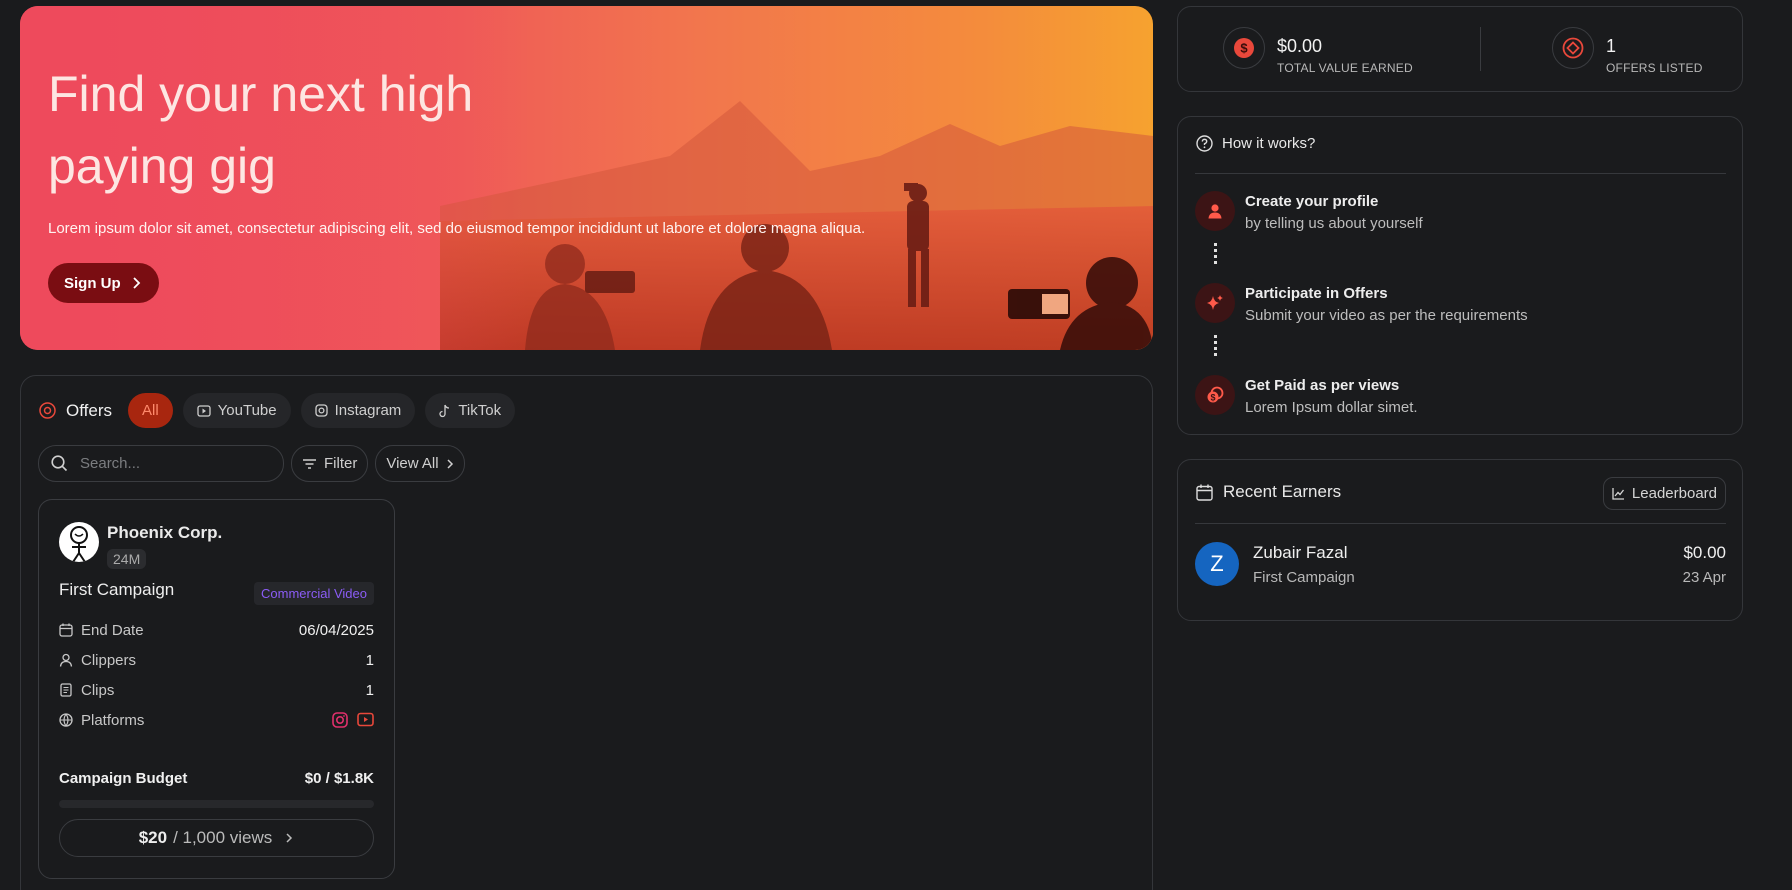 The width and height of the screenshot is (1792, 890). What do you see at coordinates (98, 690) in the screenshot?
I see `row-label: Clips` at bounding box center [98, 690].